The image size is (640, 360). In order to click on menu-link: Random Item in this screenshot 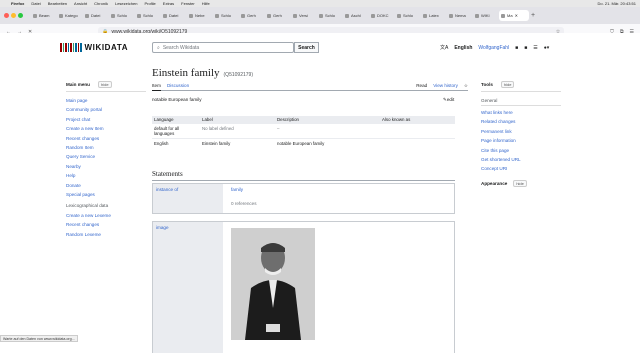, I will do `click(106, 147)`.